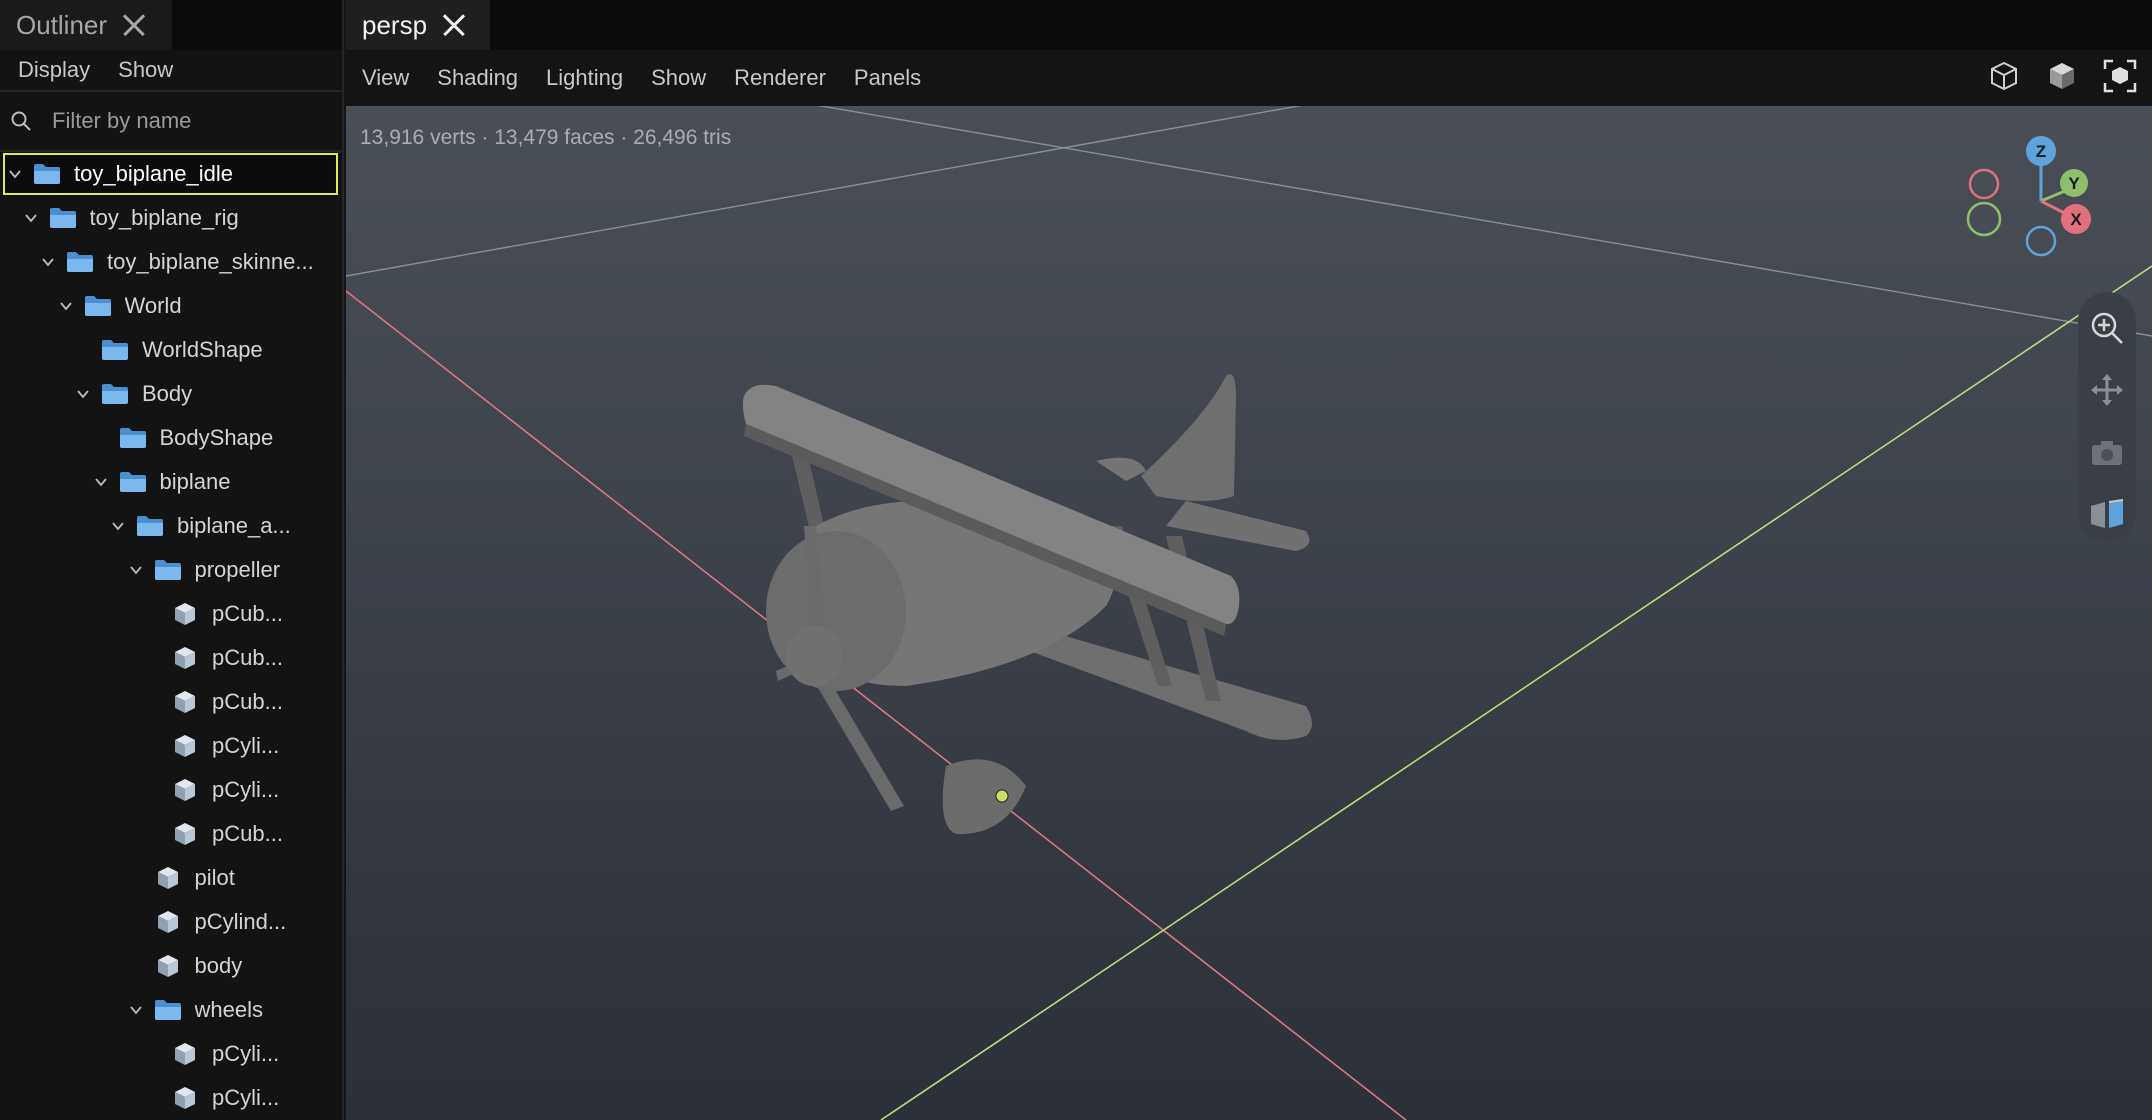 This screenshot has height=1120, width=2152. What do you see at coordinates (164, 217) in the screenshot?
I see `tree-row-label: toy_biplane_rig` at bounding box center [164, 217].